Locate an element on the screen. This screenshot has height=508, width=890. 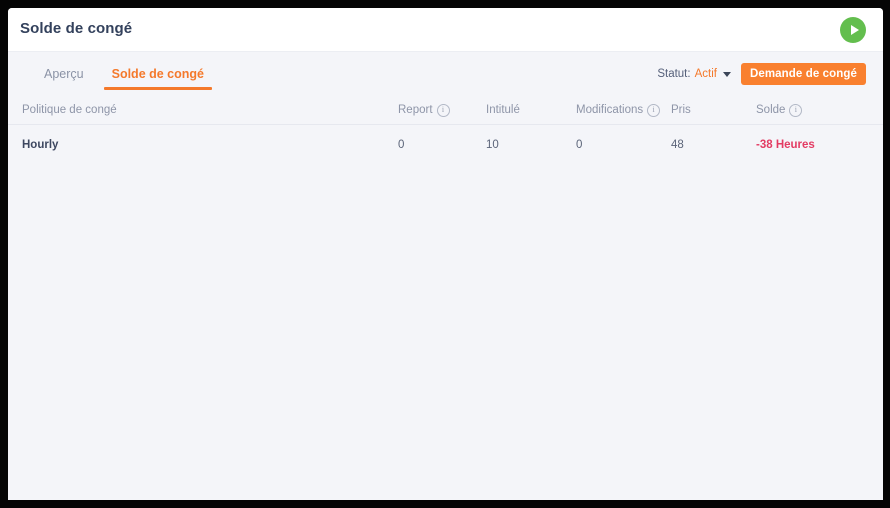
page-title: Solde de congé is located at coordinates (76, 28).